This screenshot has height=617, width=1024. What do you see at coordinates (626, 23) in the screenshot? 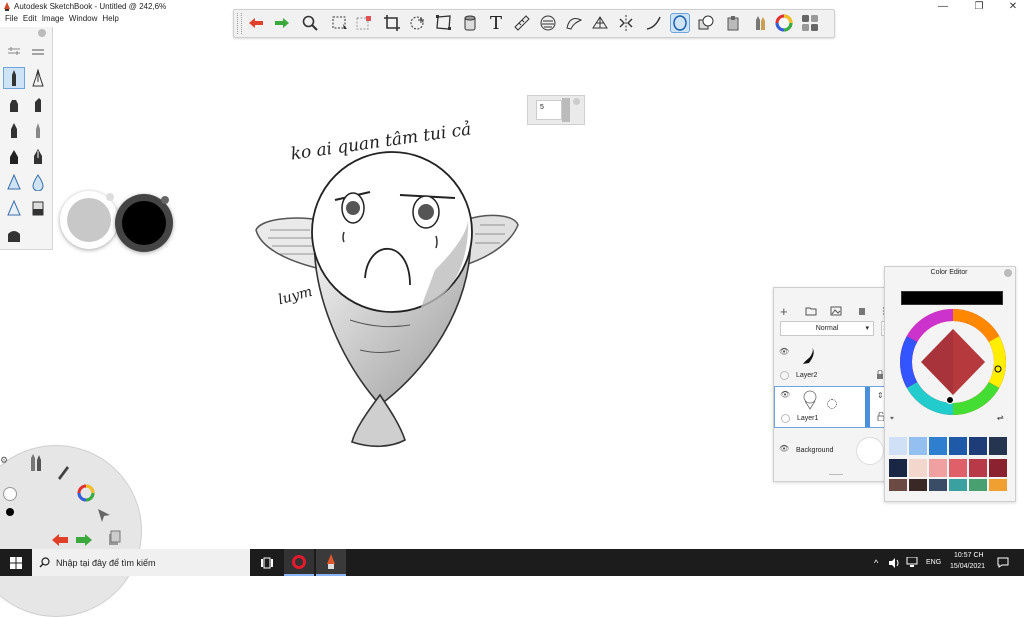
I see `symmetry-icon` at bounding box center [626, 23].